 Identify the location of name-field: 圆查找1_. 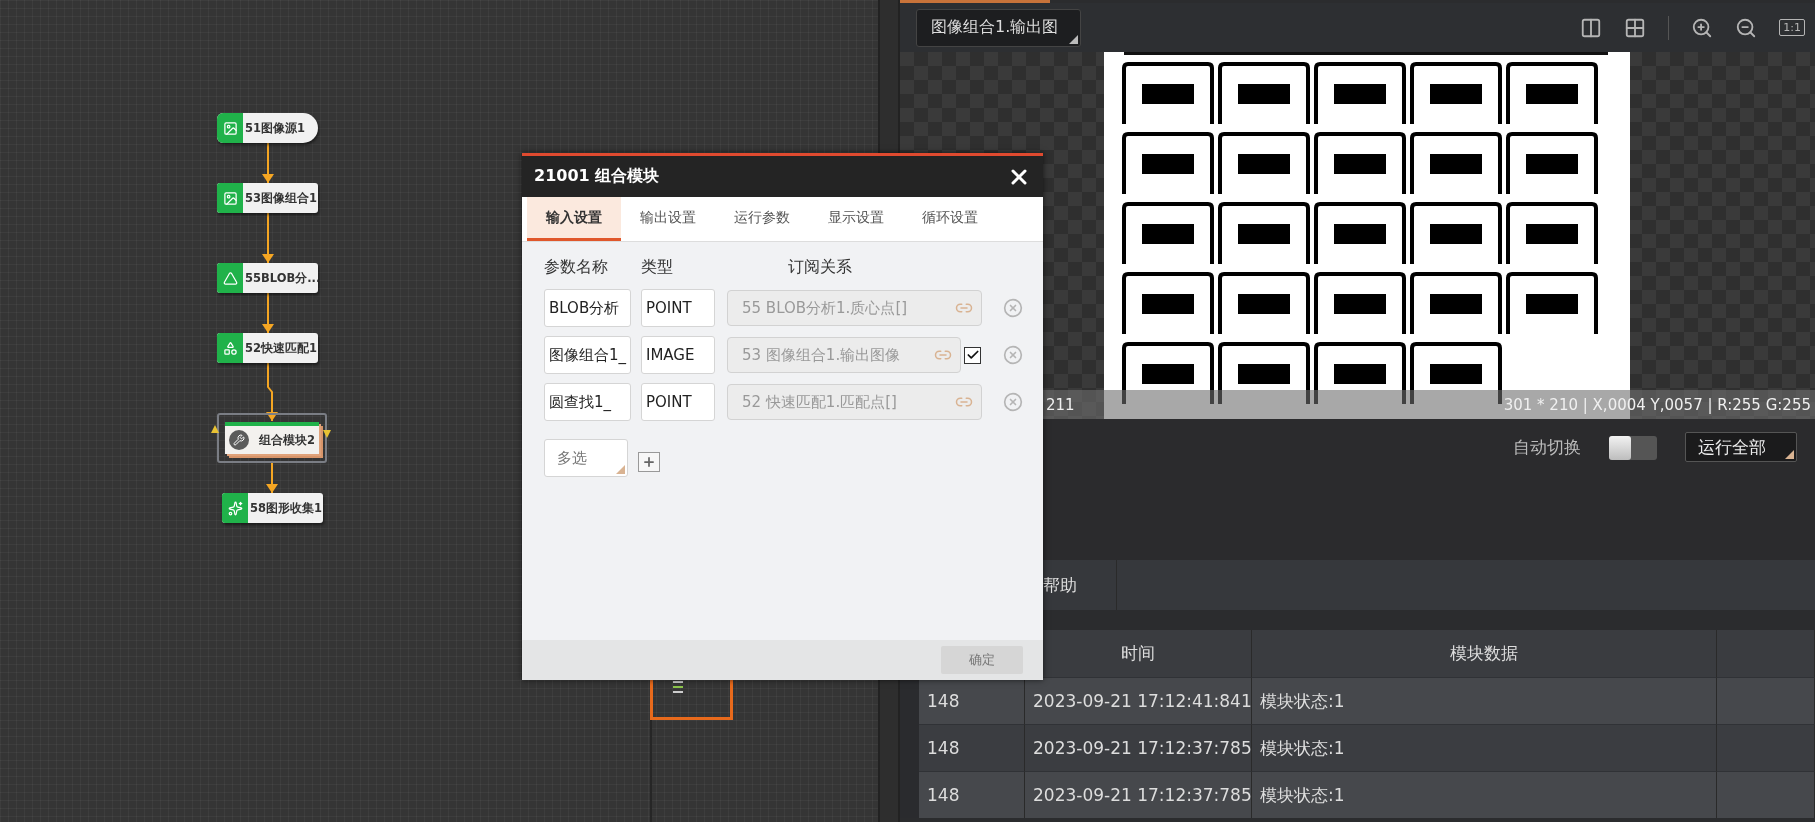
(587, 402).